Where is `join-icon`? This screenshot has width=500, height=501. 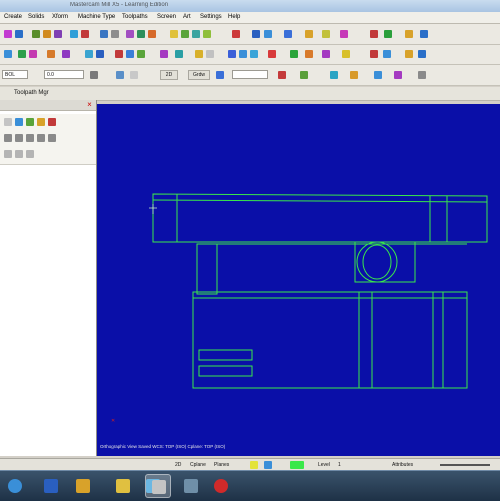 join-icon is located at coordinates (66, 54).